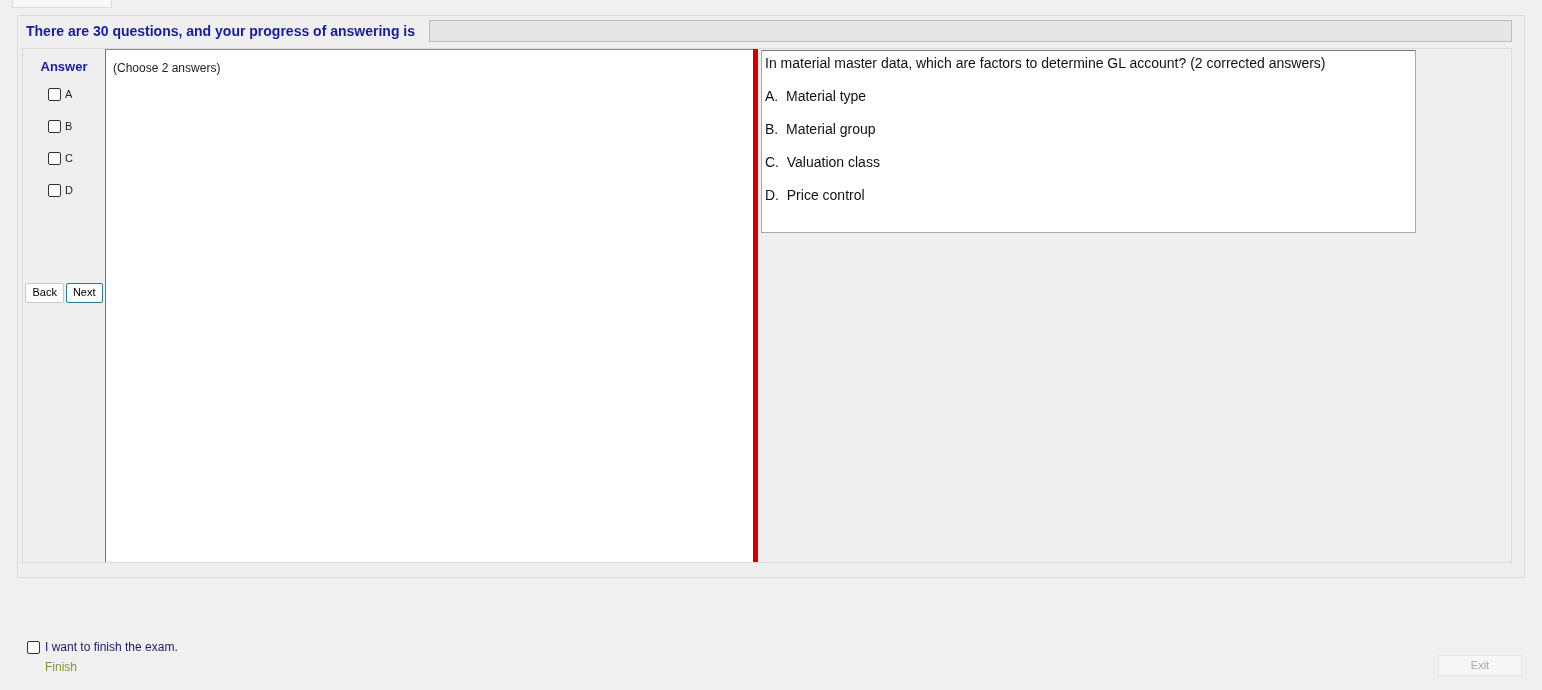 This screenshot has height=690, width=1542. What do you see at coordinates (84, 292) in the screenshot?
I see `next-button: Next` at bounding box center [84, 292].